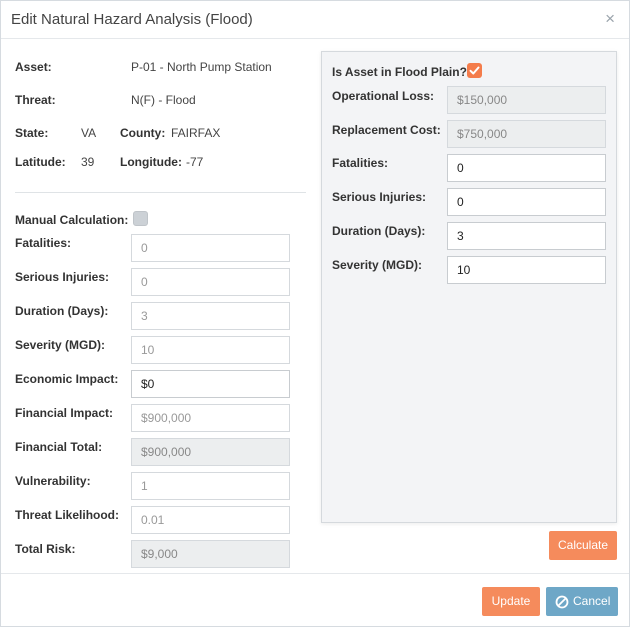 This screenshot has height=627, width=630. What do you see at coordinates (315, 20) in the screenshot?
I see `dialog-header: Edit Natural Hazard Analysis (Flood) ×` at bounding box center [315, 20].